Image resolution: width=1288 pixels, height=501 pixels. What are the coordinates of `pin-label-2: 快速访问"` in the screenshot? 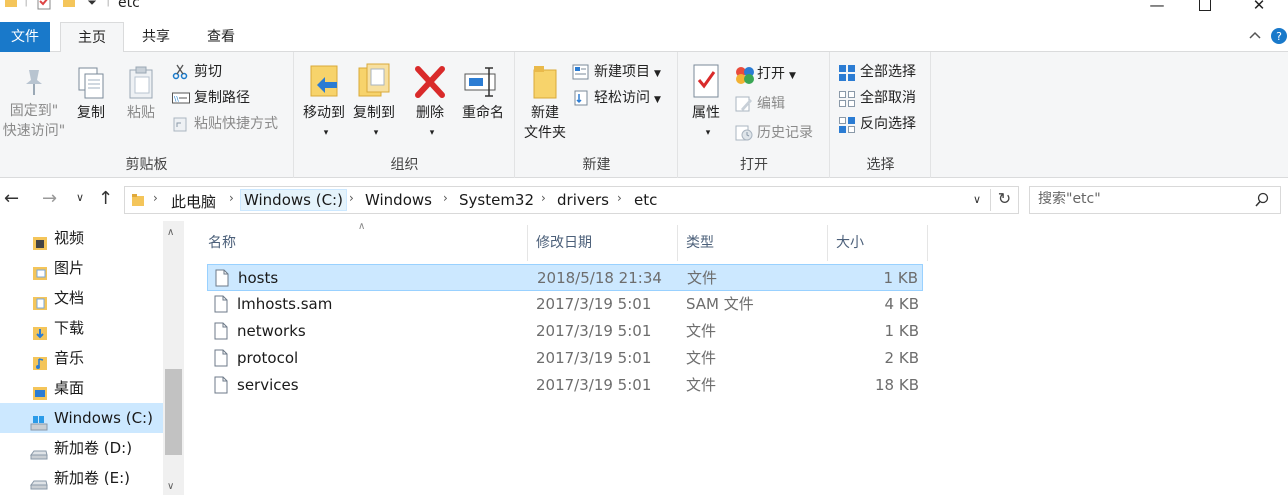 It's located at (34, 131).